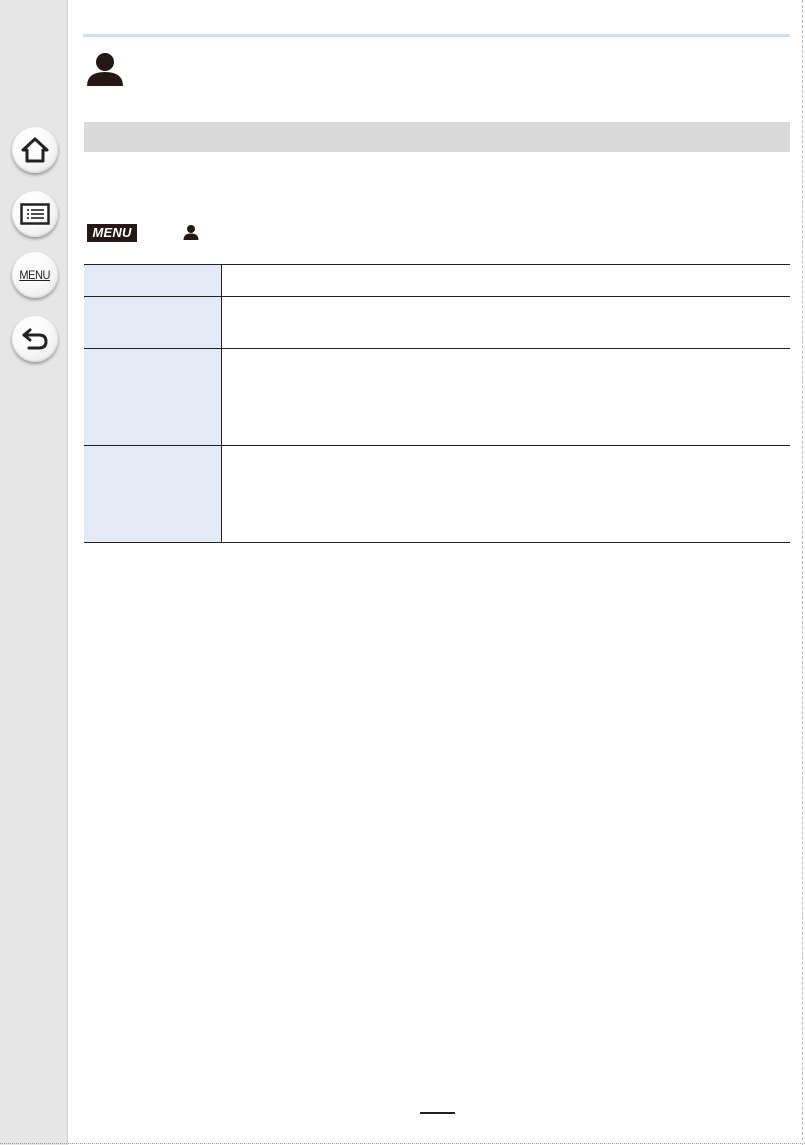  Describe the element at coordinates (436, 35) in the screenshot. I see `header-rule` at that location.